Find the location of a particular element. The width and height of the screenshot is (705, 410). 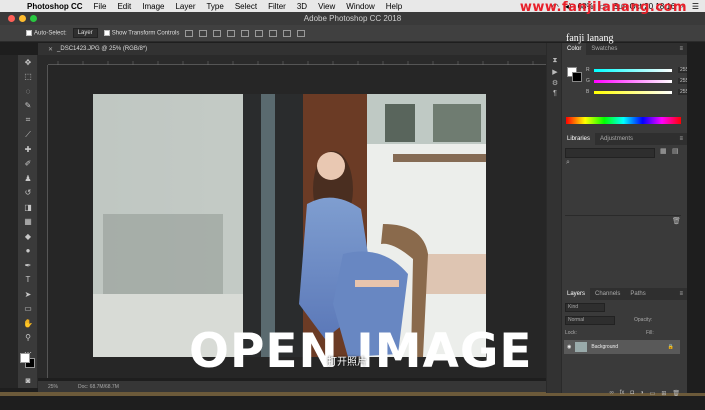

align-right-icon is located at coordinates (259, 33).